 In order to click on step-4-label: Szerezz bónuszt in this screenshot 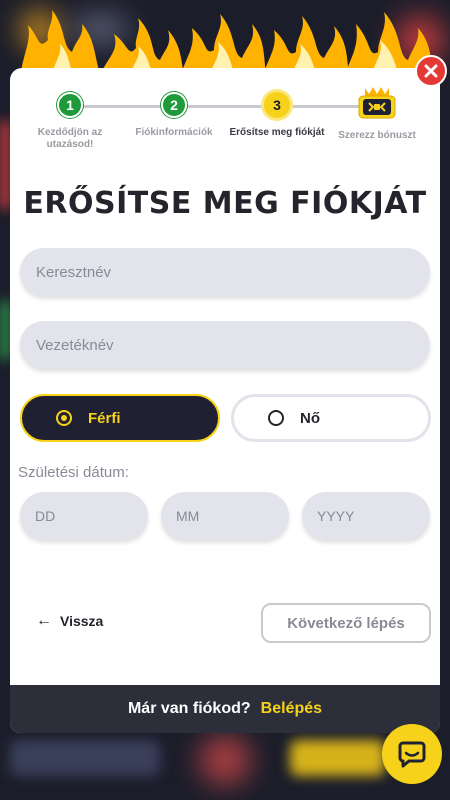, I will do `click(377, 135)`.